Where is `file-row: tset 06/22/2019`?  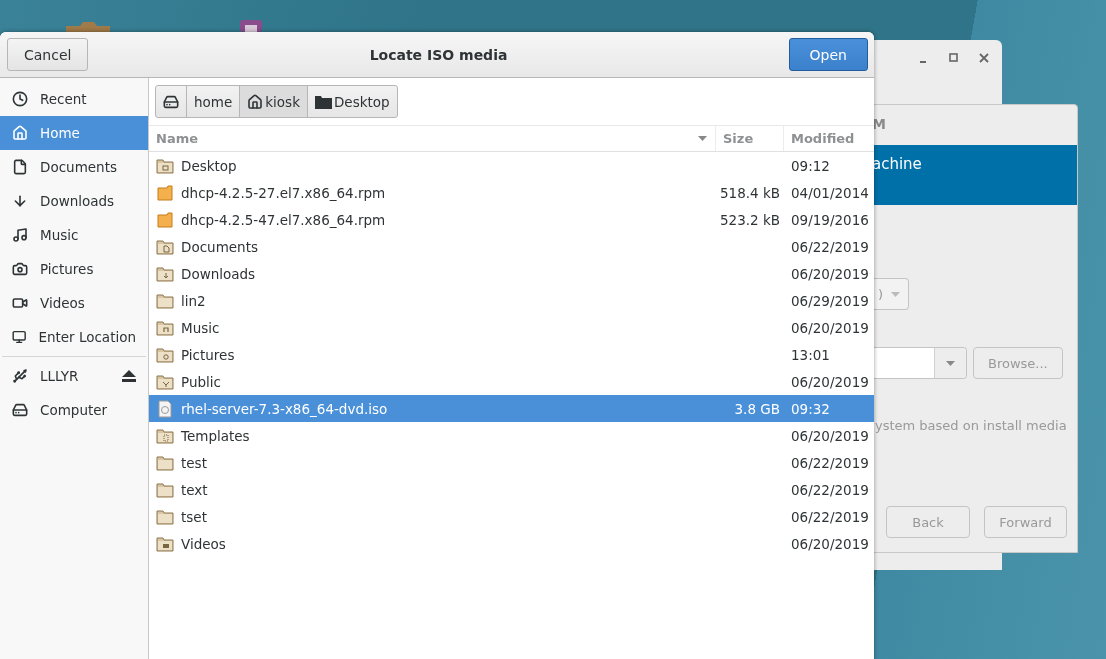 file-row: tset 06/22/2019 is located at coordinates (511, 516).